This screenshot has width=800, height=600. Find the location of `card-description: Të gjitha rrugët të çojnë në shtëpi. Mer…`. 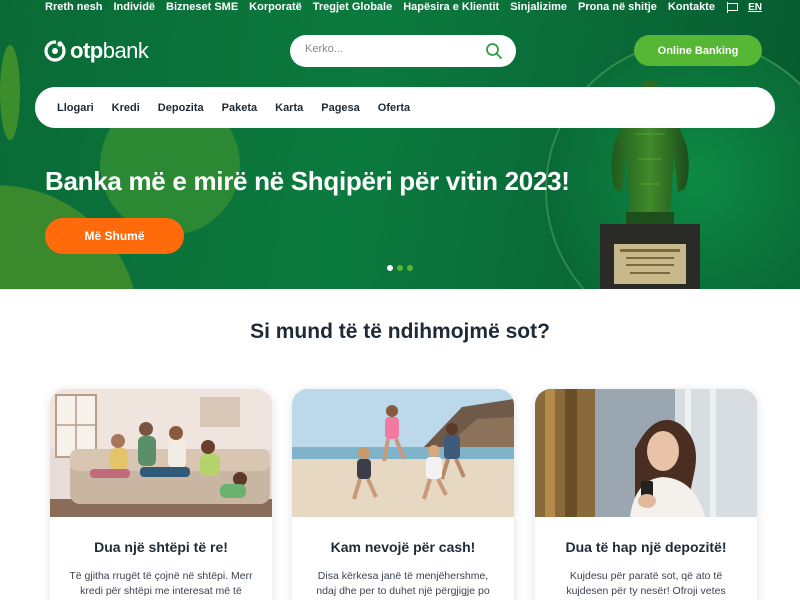

card-description: Të gjitha rrugët të çojnë në shtëpi. Mer… is located at coordinates (161, 583).